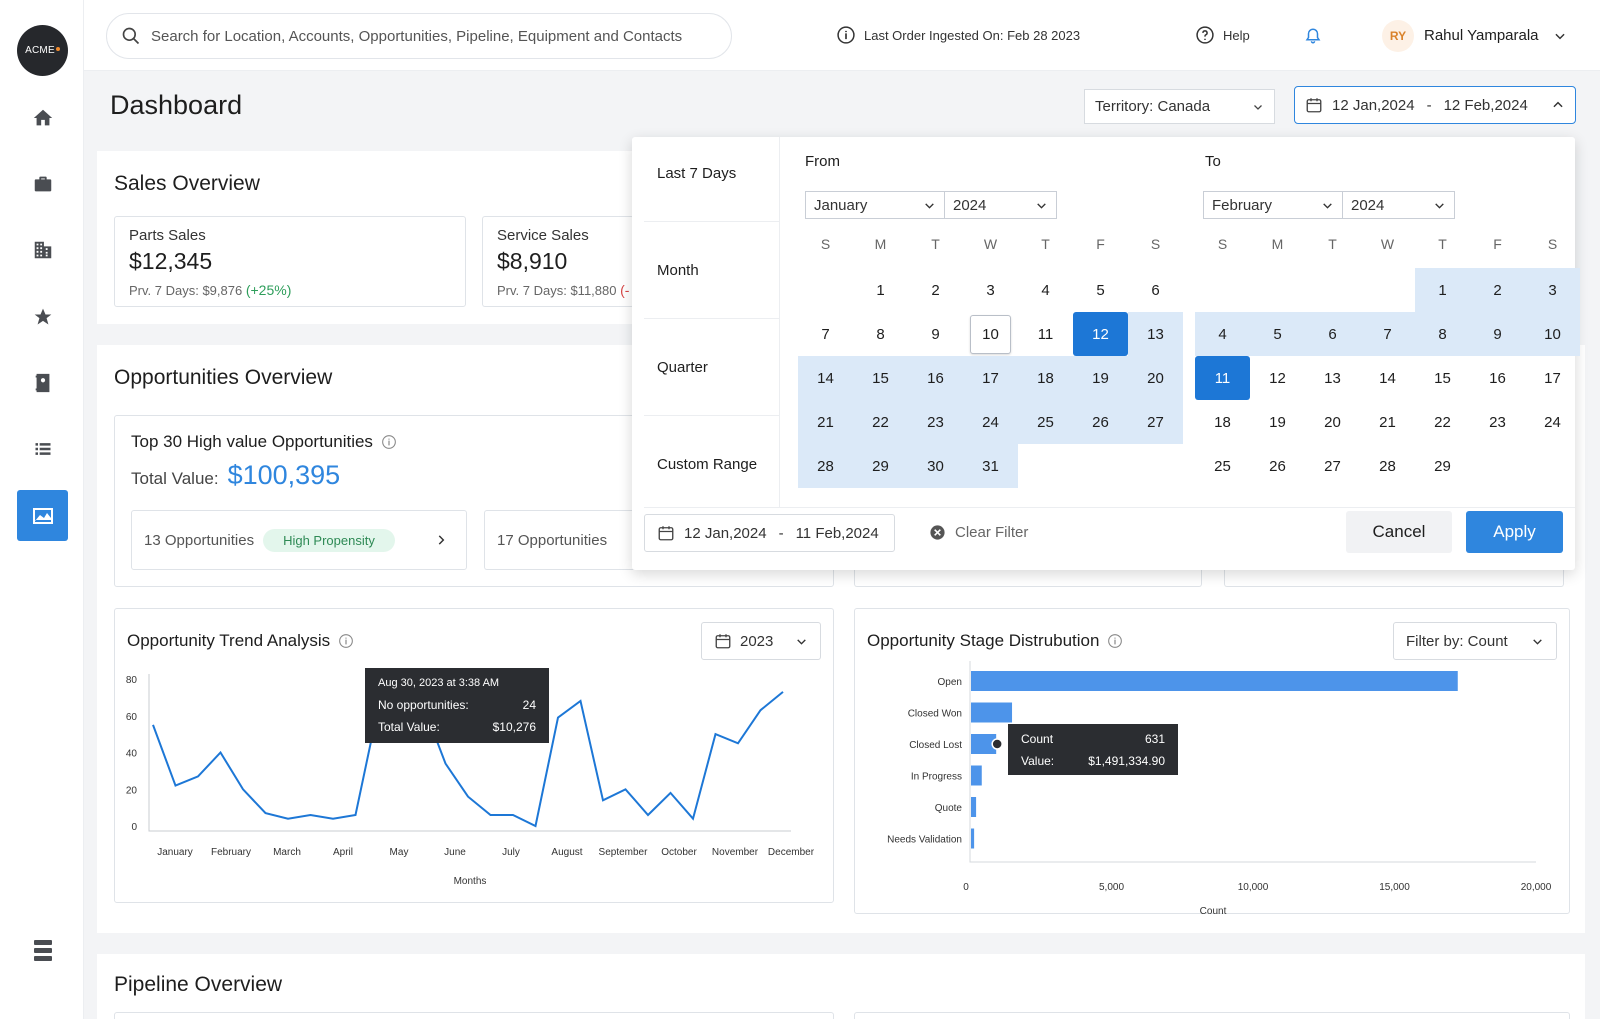 The height and width of the screenshot is (1019, 1600). Describe the element at coordinates (42, 117) in the screenshot. I see `nav-home` at that location.